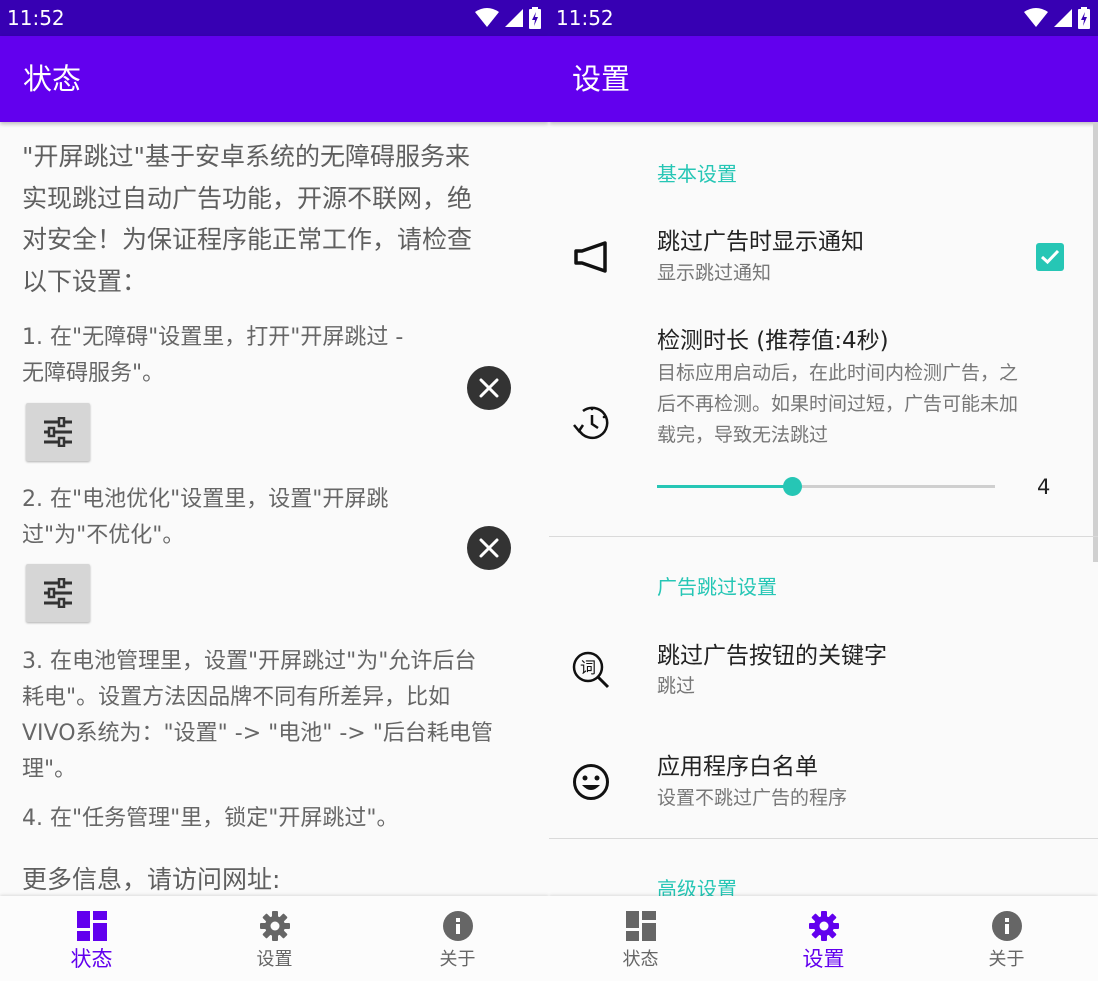  I want to click on intro-line: 以下设置：, so click(85, 281).